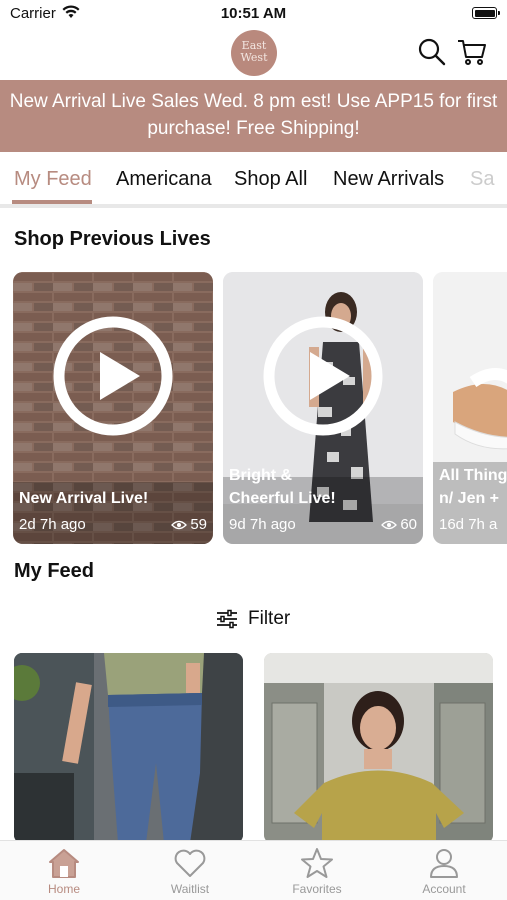 Image resolution: width=507 pixels, height=900 pixels. Describe the element at coordinates (52, 202) in the screenshot. I see `active-tab-indicator` at that location.